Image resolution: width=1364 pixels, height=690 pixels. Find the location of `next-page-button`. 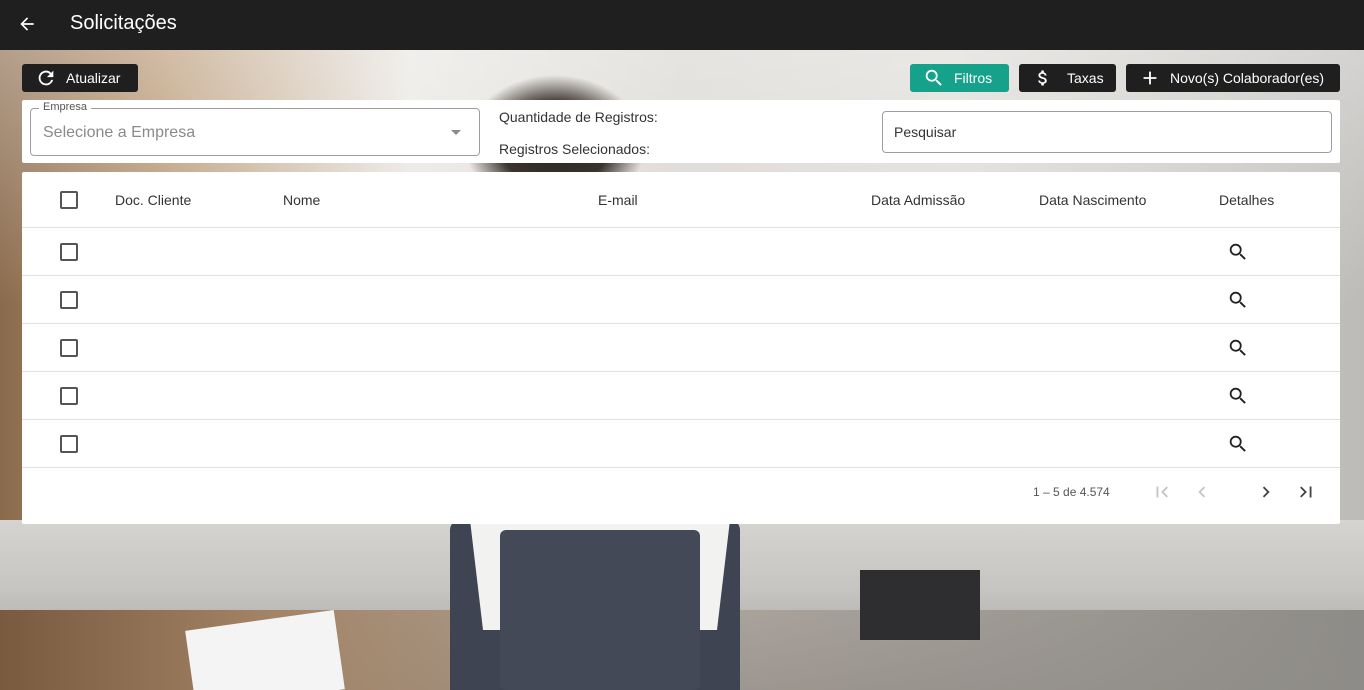

next-page-button is located at coordinates (1266, 492).